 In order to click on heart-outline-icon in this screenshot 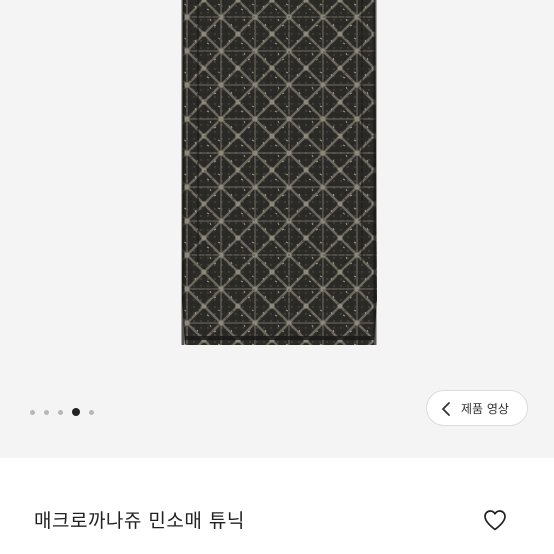, I will do `click(495, 520)`.